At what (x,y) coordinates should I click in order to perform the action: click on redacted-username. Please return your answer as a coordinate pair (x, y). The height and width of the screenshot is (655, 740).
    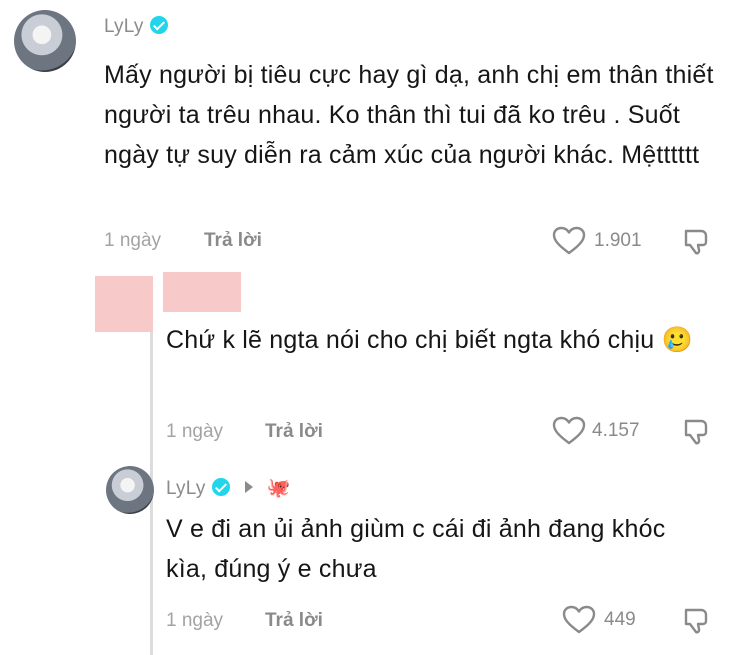
    Looking at the image, I should click on (202, 292).